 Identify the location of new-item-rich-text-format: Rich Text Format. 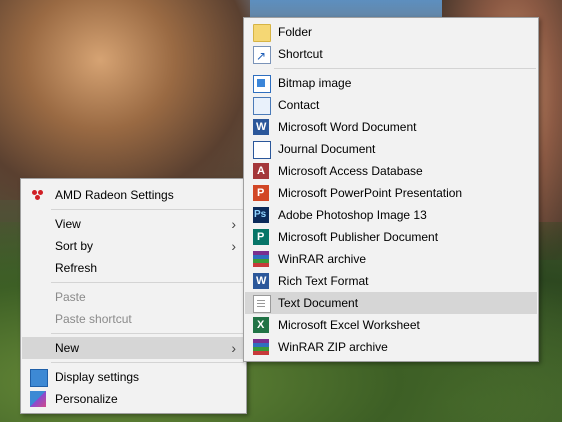
(391, 281).